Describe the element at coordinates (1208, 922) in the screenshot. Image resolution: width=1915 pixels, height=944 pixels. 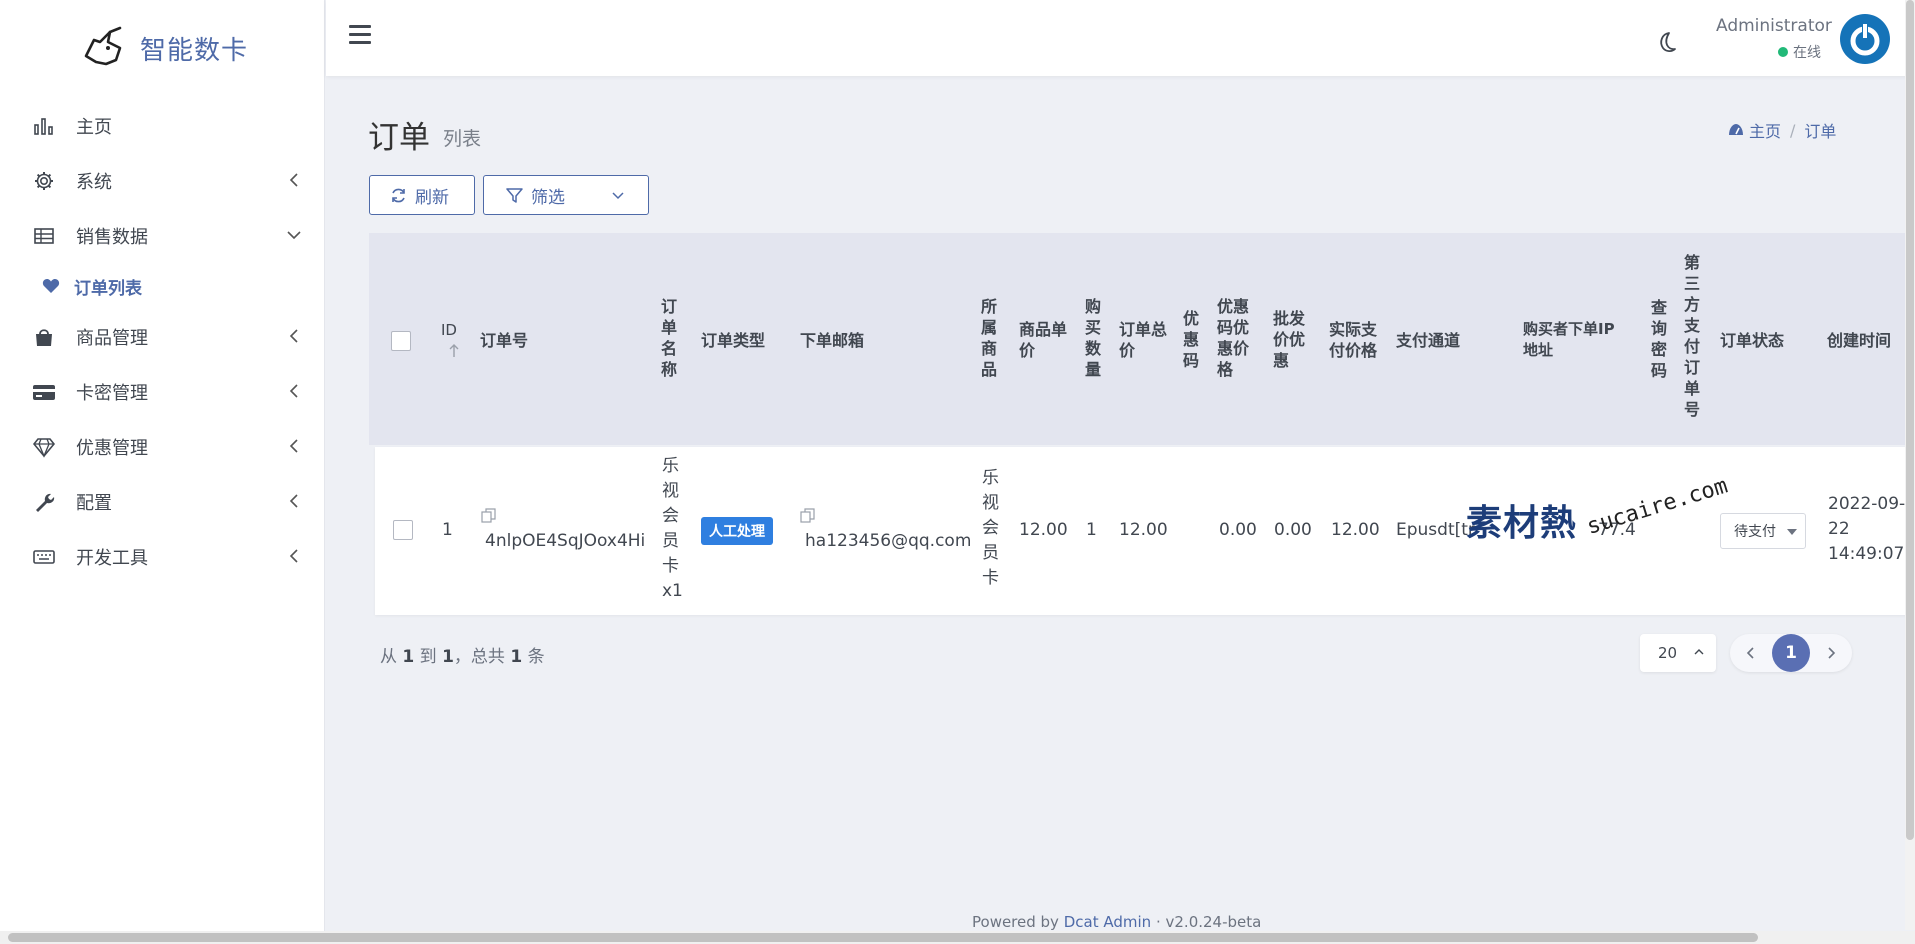
I see `version-text: · v2.0.24-beta` at that location.